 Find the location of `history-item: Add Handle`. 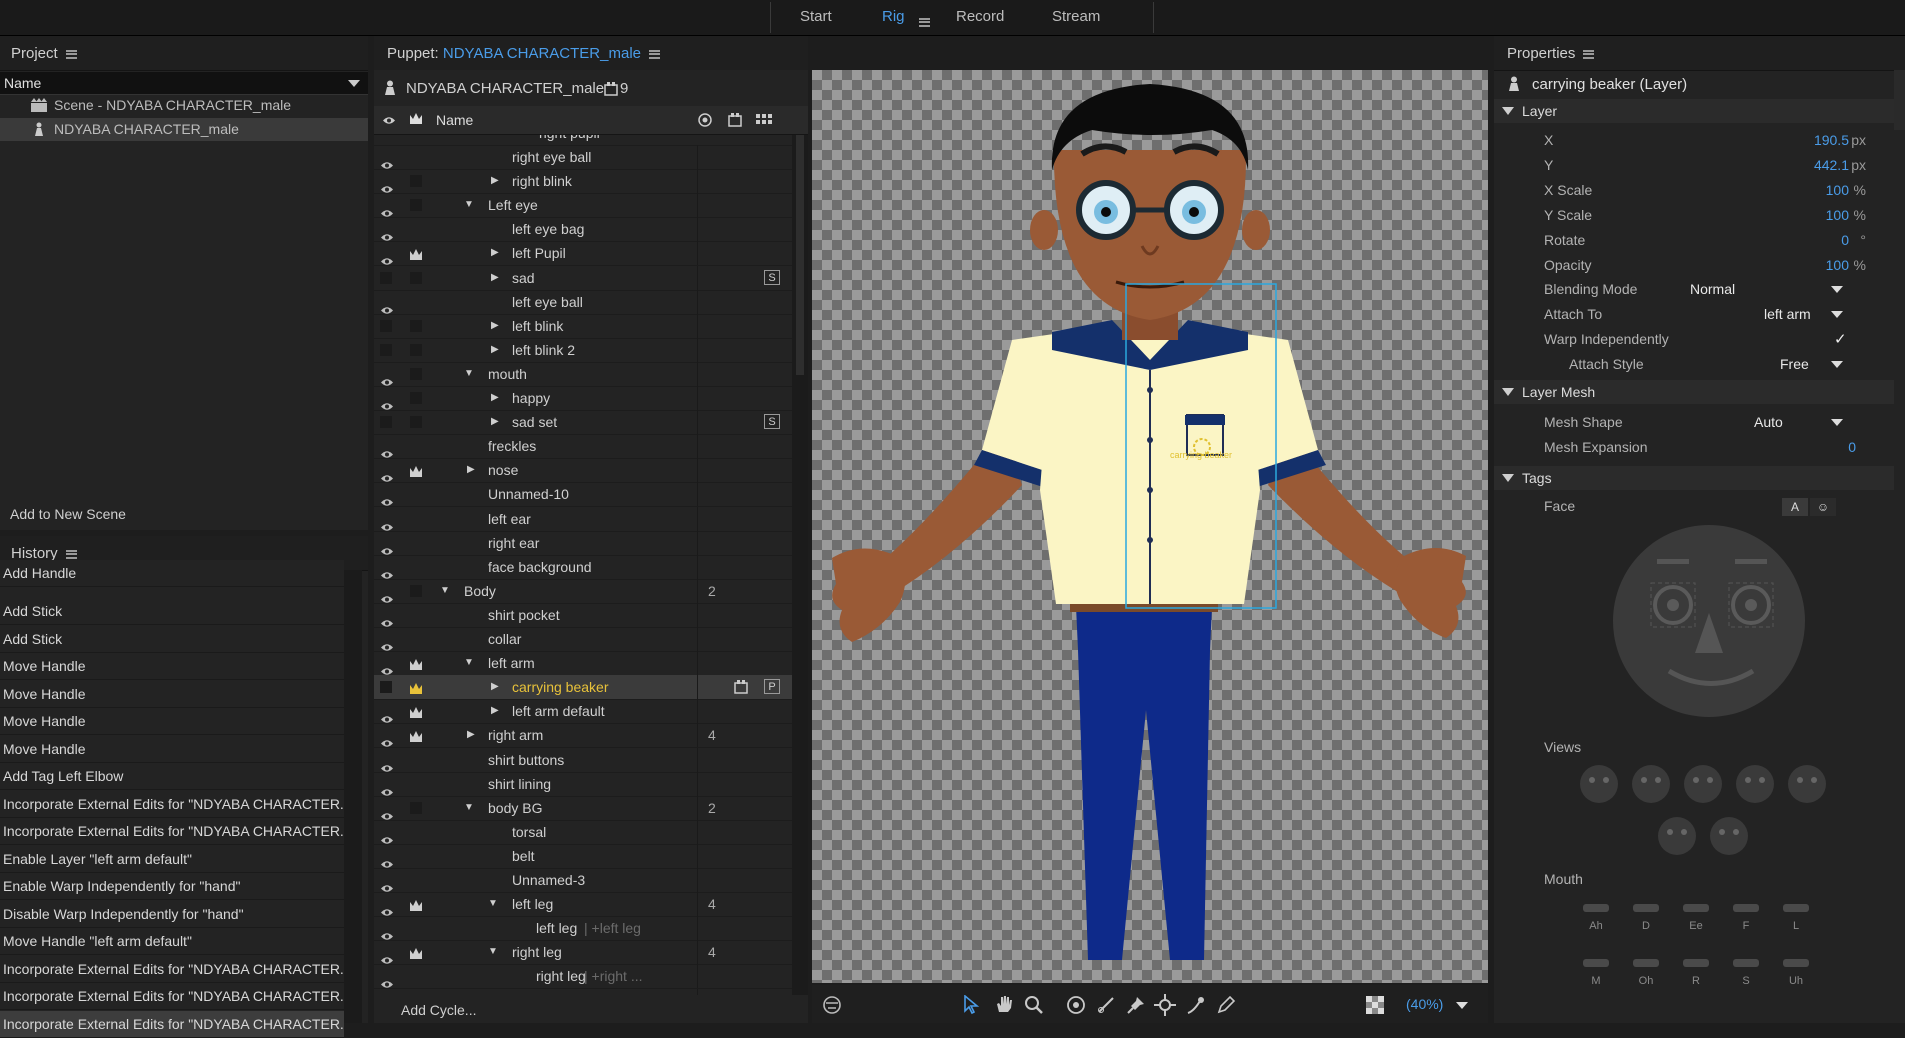

history-item: Add Handle is located at coordinates (172, 573).